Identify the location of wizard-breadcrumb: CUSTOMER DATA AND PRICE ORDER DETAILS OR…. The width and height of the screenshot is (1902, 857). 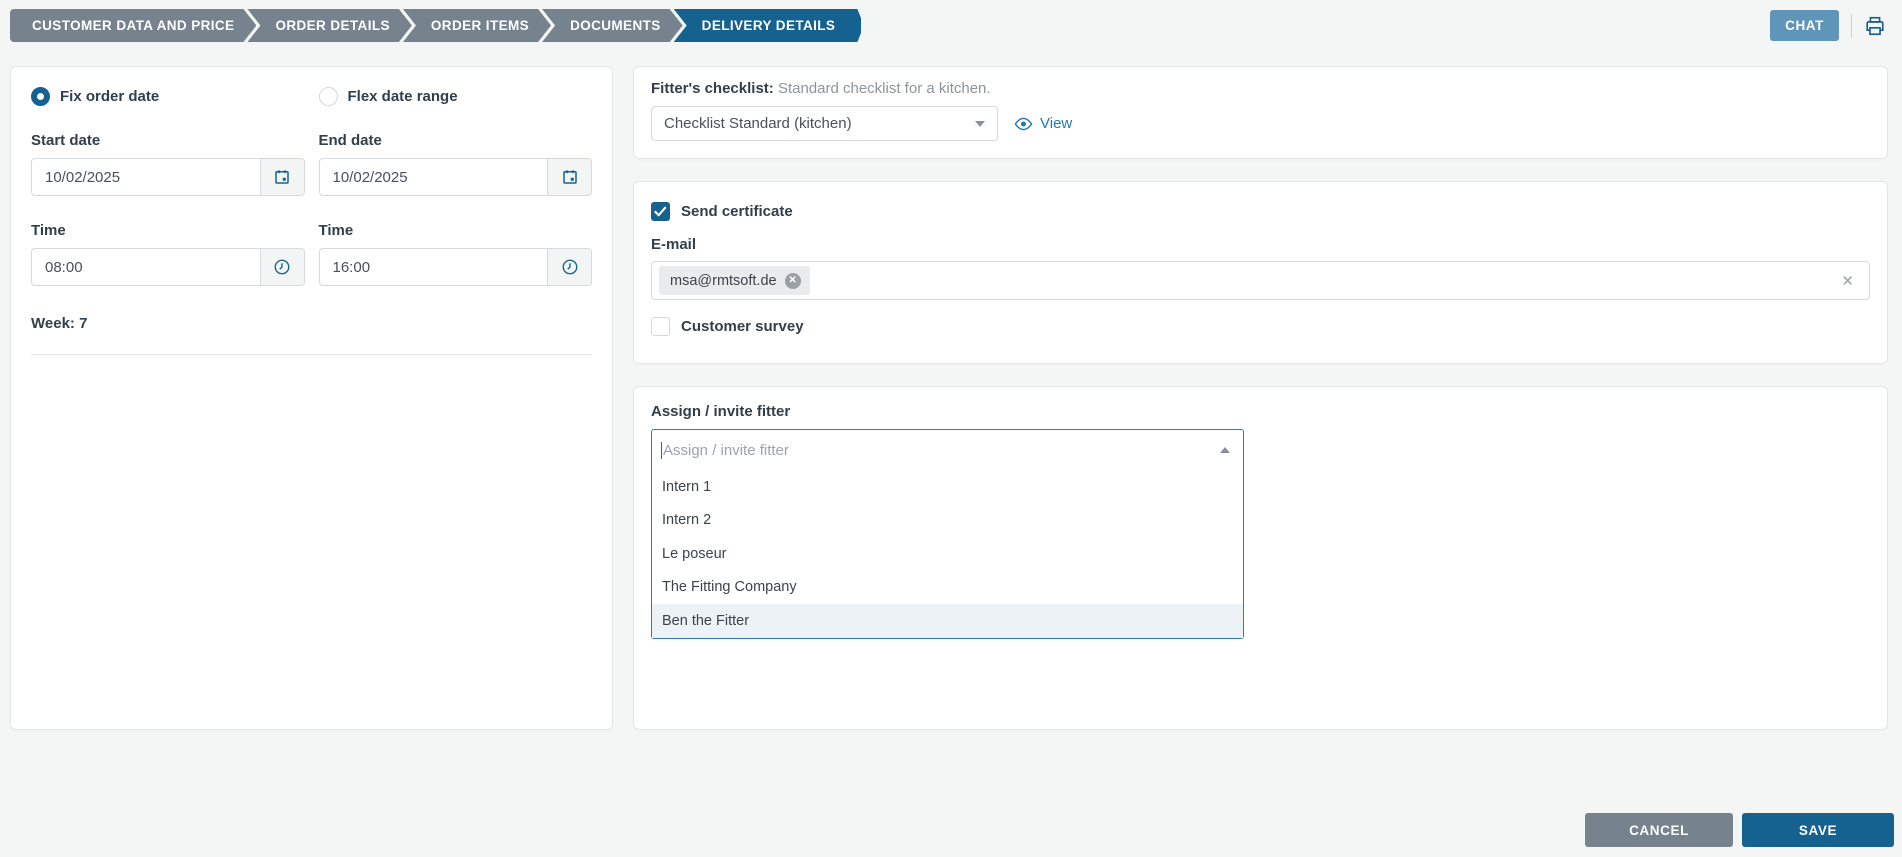
(435, 25).